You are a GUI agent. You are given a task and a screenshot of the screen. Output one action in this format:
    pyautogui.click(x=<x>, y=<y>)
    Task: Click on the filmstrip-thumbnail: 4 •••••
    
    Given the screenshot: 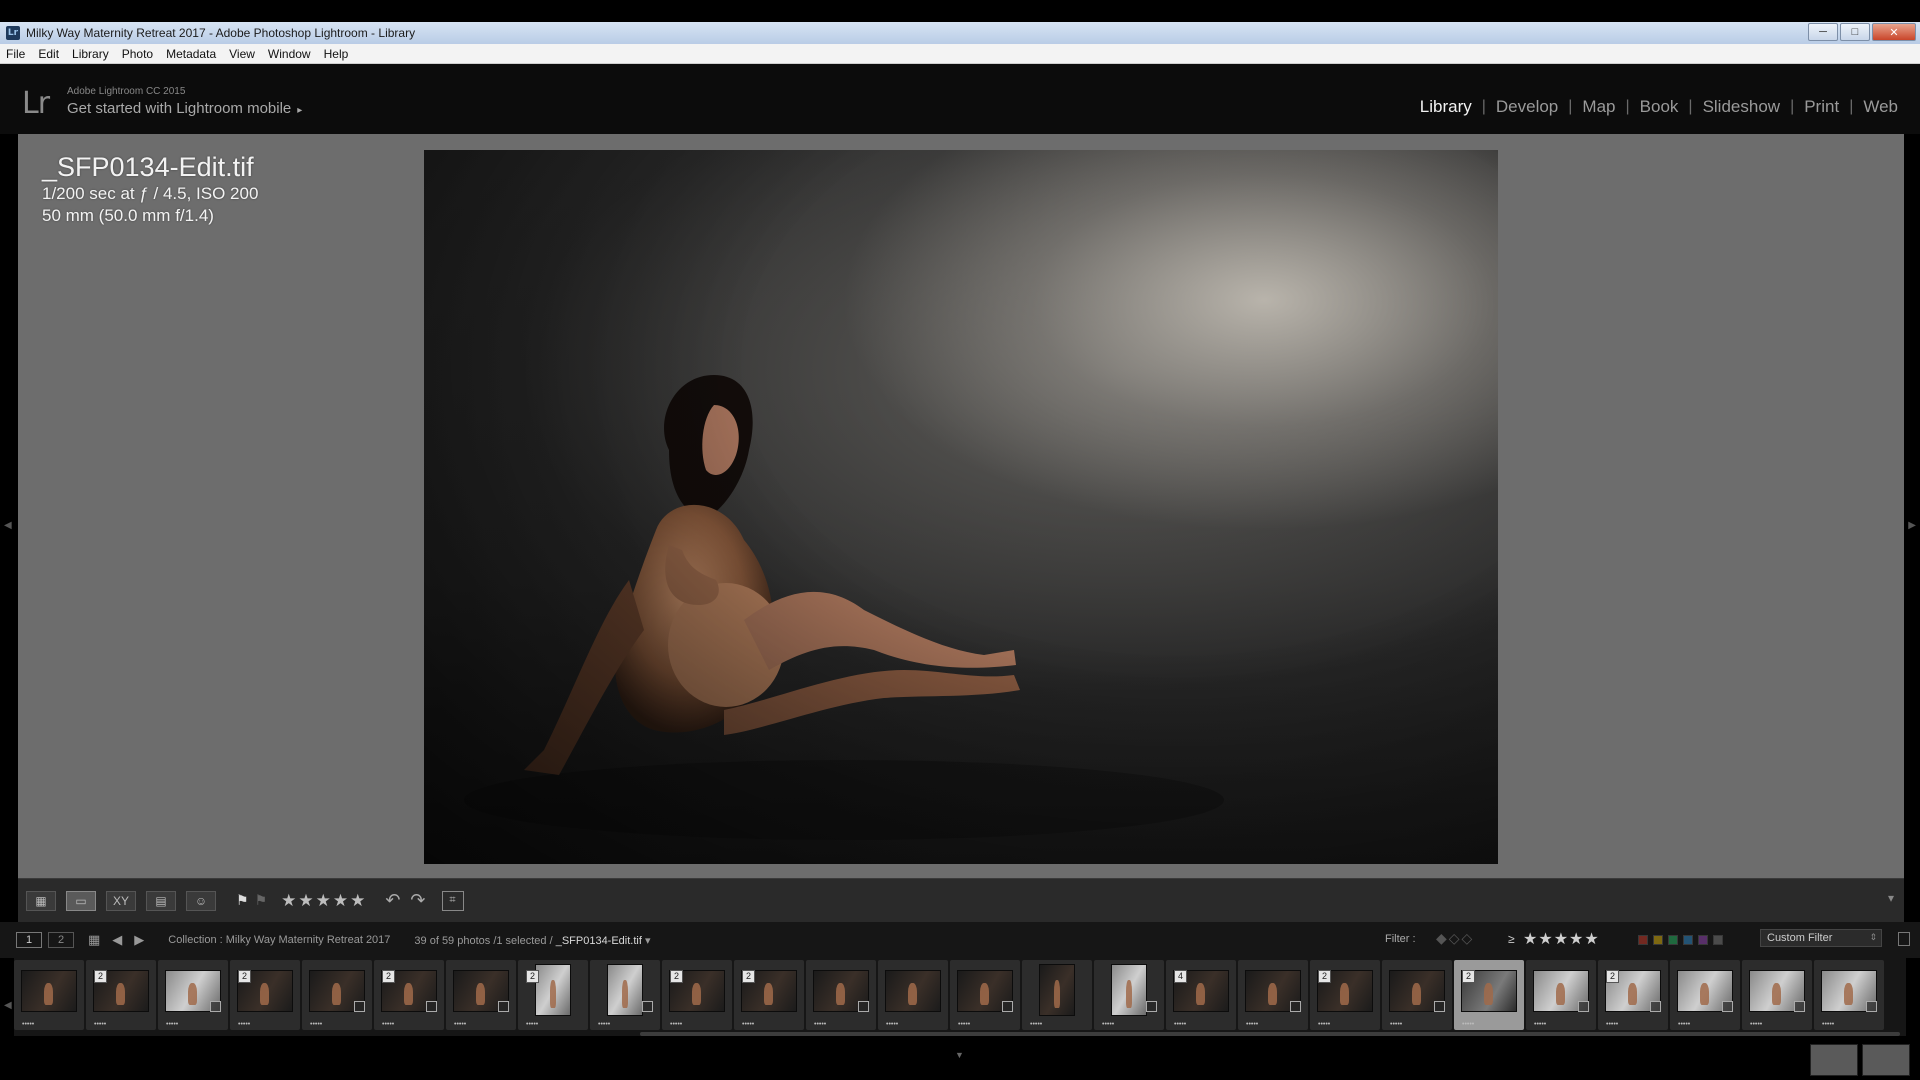 What is the action you would take?
    pyautogui.click(x=1201, y=995)
    